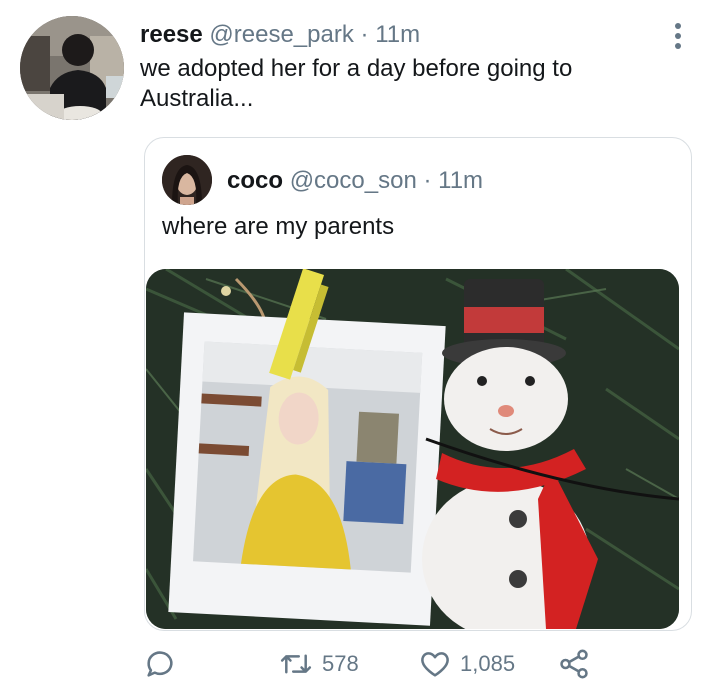 This screenshot has width=720, height=696. I want to click on author-avatar-image, so click(72, 68).